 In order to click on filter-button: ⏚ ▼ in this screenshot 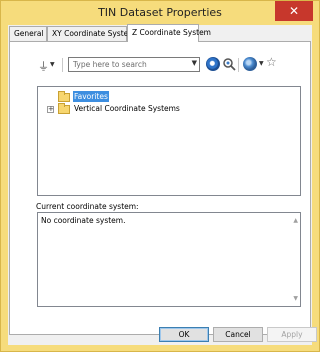, I will do `click(48, 65)`.